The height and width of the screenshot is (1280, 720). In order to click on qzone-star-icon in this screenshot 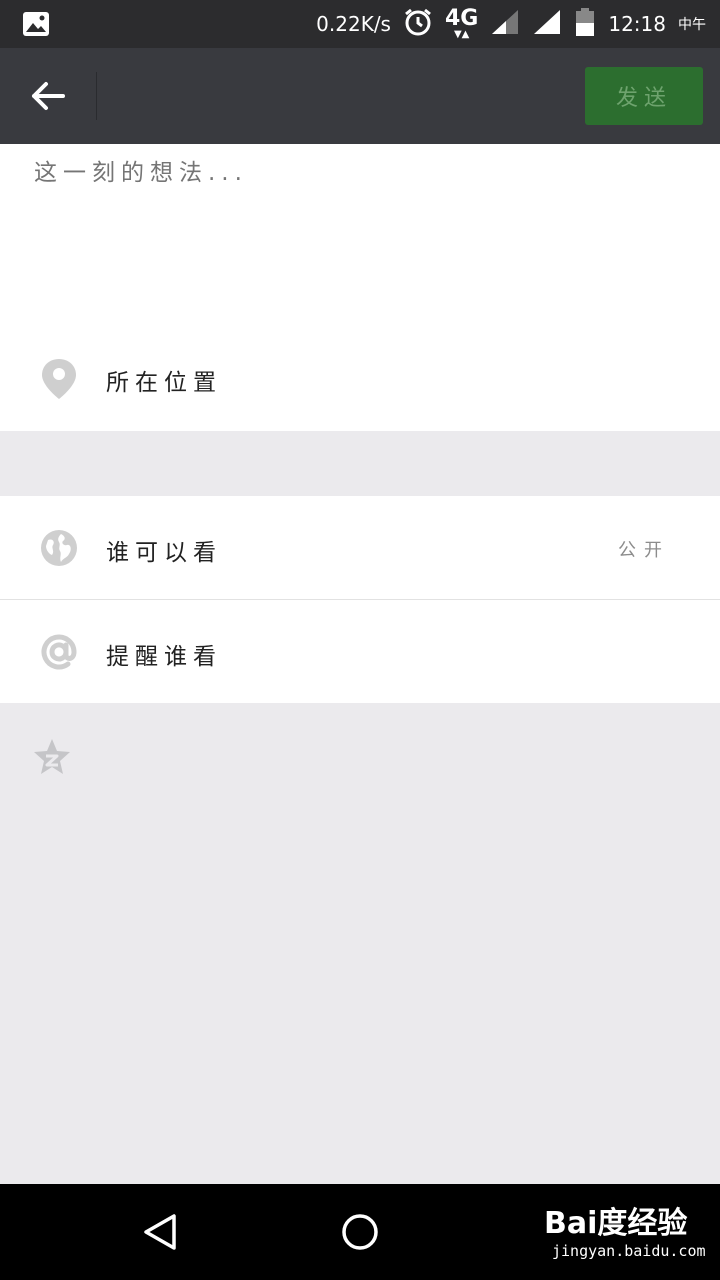, I will do `click(52, 759)`.